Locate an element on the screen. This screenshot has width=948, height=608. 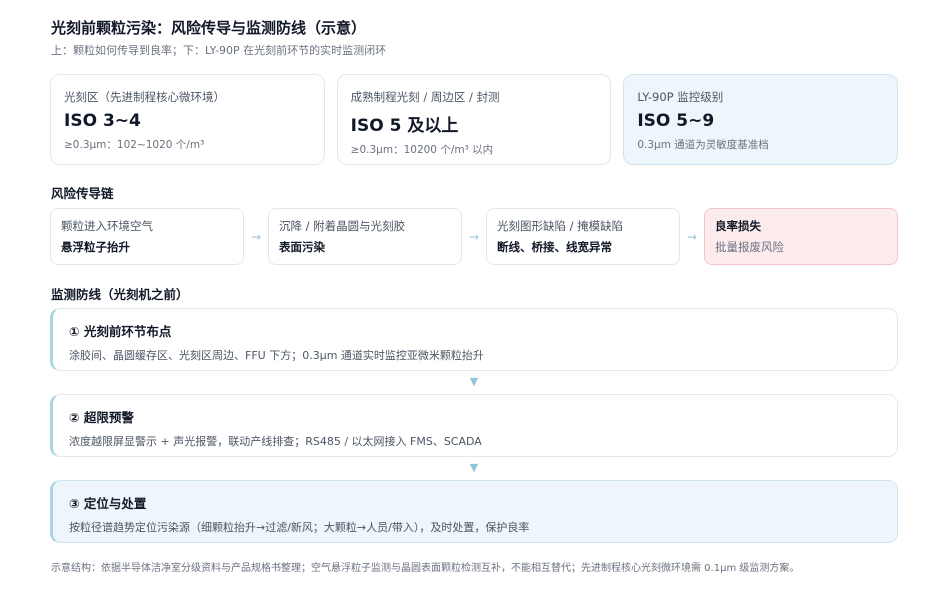
chain-node-deposition: 沉降 / 附着晶圆与光刻胶 表面污染 is located at coordinates (365, 236).